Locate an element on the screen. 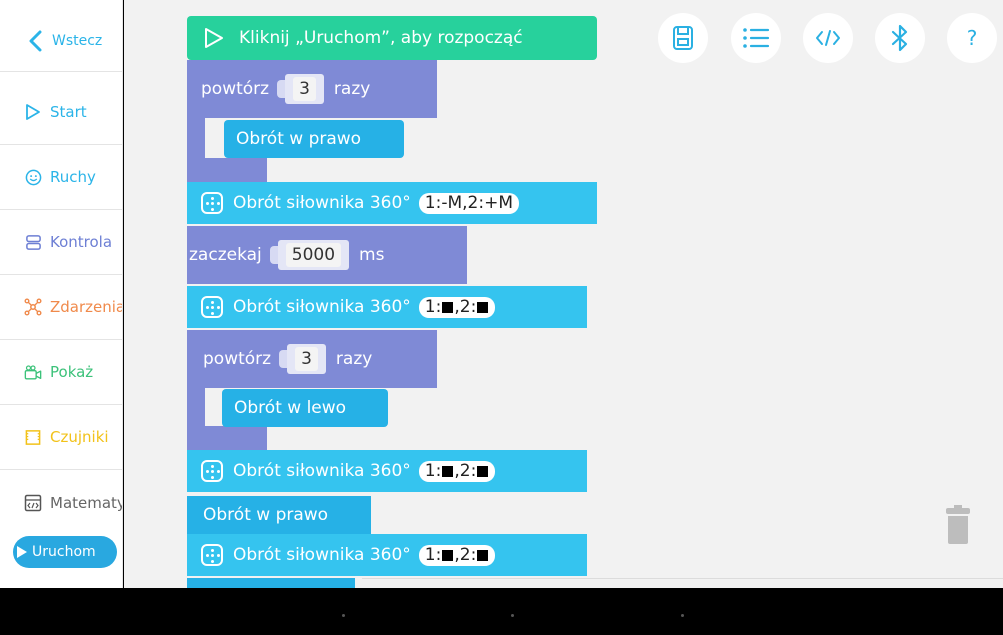 The image size is (1003, 635). sensor-icon is located at coordinates (33, 437).